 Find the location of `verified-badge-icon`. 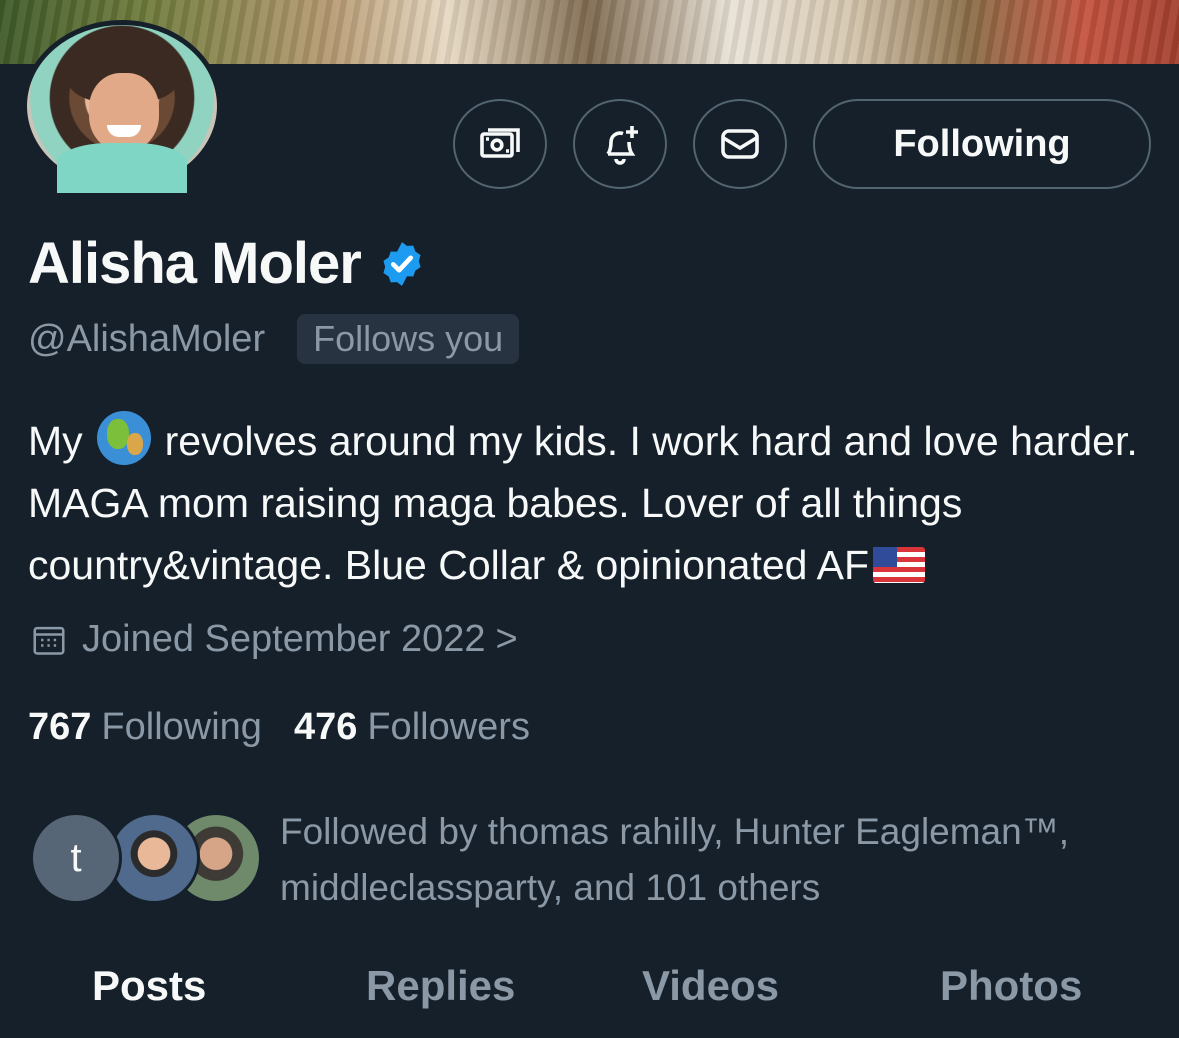

verified-badge-icon is located at coordinates (402, 264).